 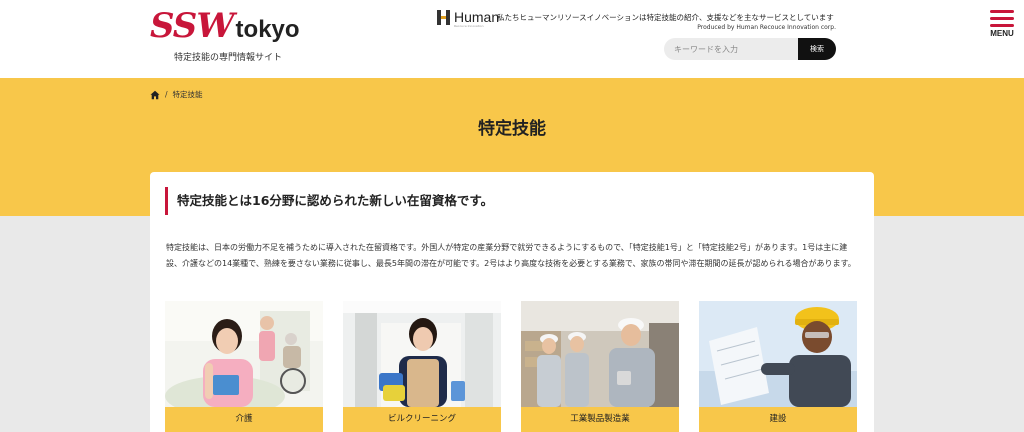 What do you see at coordinates (444, 17) in the screenshot?
I see `company-logo-mark-icon` at bounding box center [444, 17].